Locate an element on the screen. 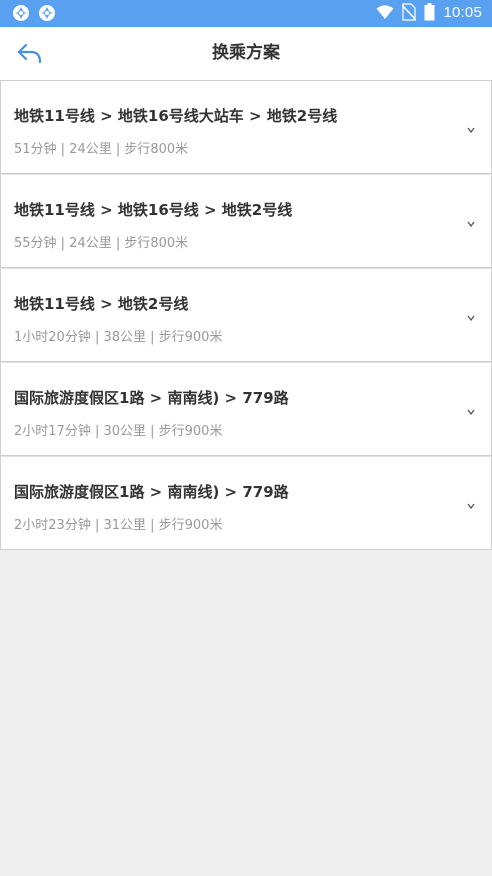  no-sim-icon is located at coordinates (409, 12).